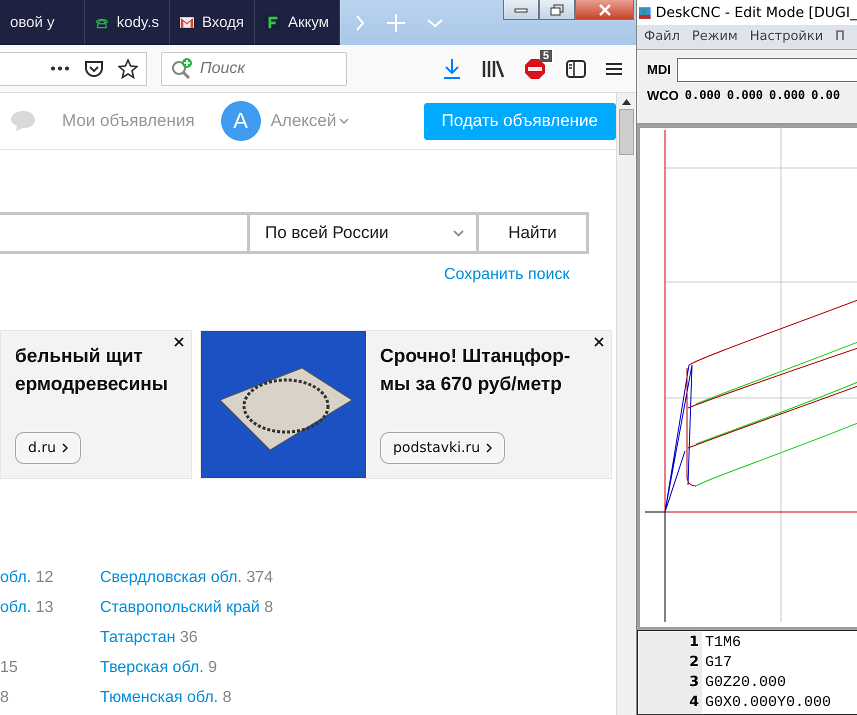 The width and height of the screenshot is (857, 715). I want to click on scrollbar, so click(626, 404).